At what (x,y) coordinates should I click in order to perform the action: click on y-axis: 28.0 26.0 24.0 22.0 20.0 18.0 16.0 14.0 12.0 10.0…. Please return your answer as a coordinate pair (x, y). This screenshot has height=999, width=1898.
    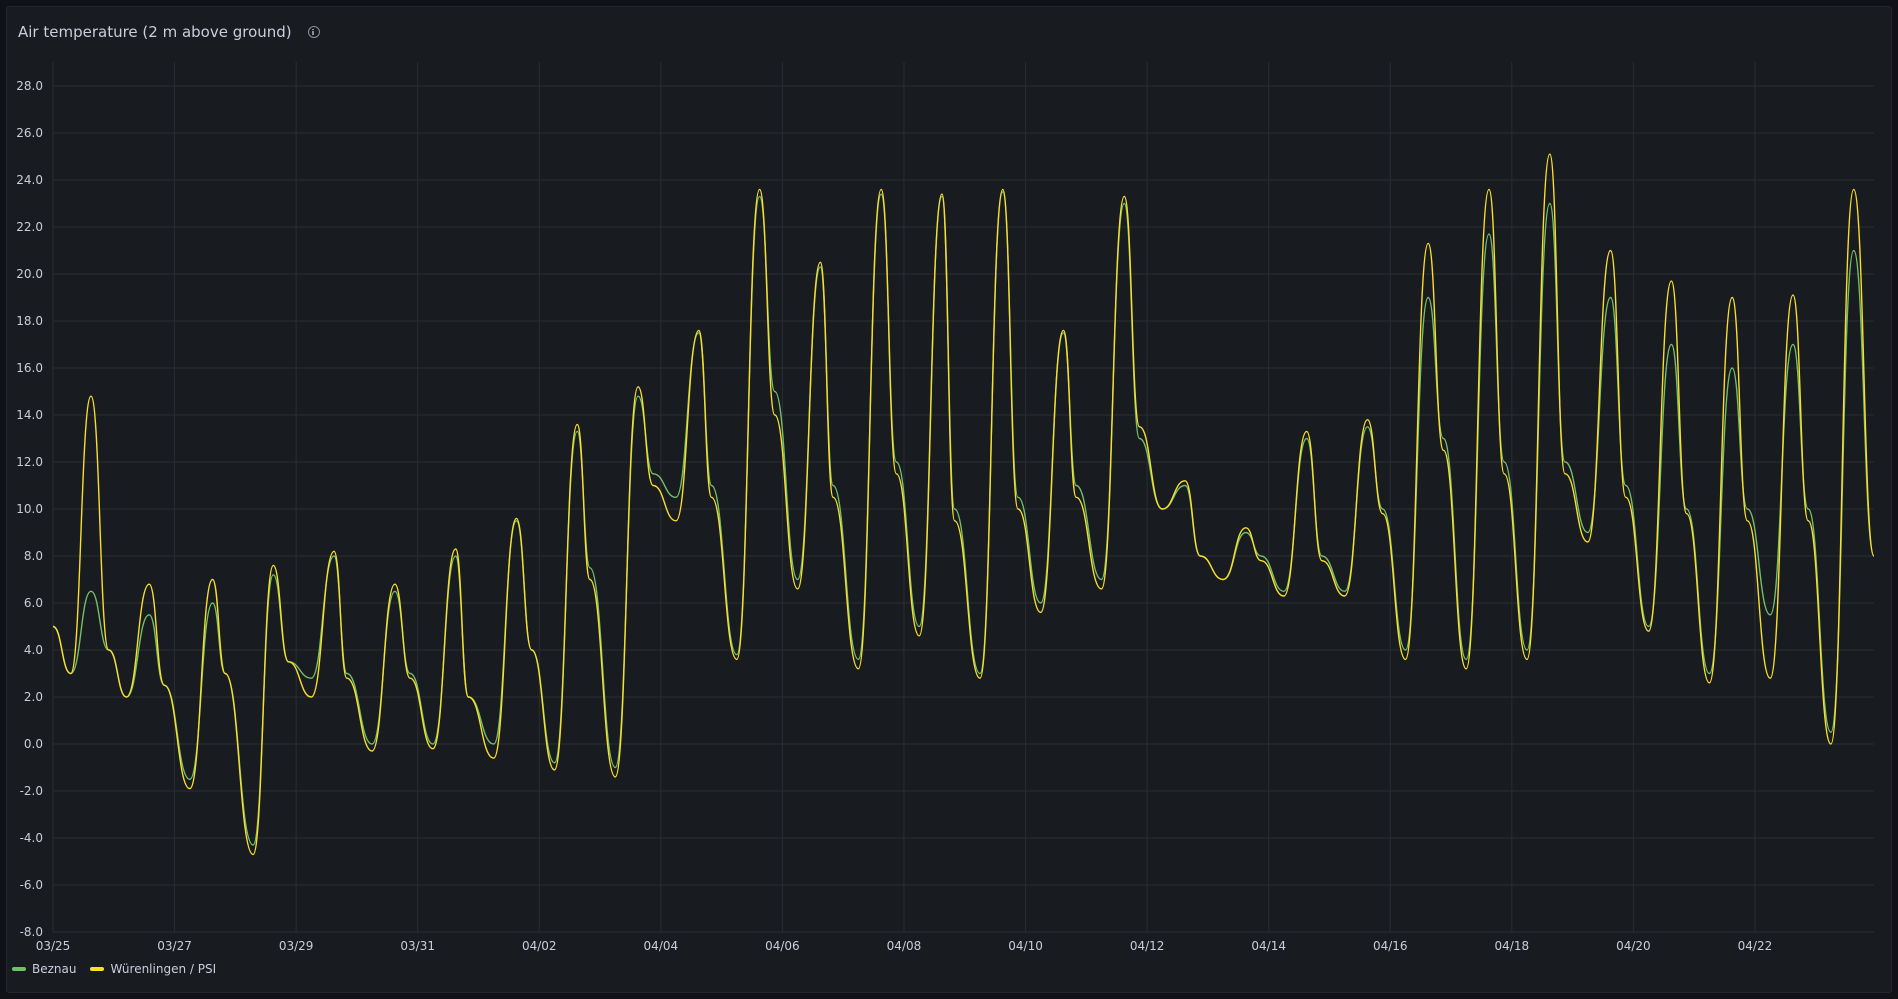
    Looking at the image, I should click on (29, 509).